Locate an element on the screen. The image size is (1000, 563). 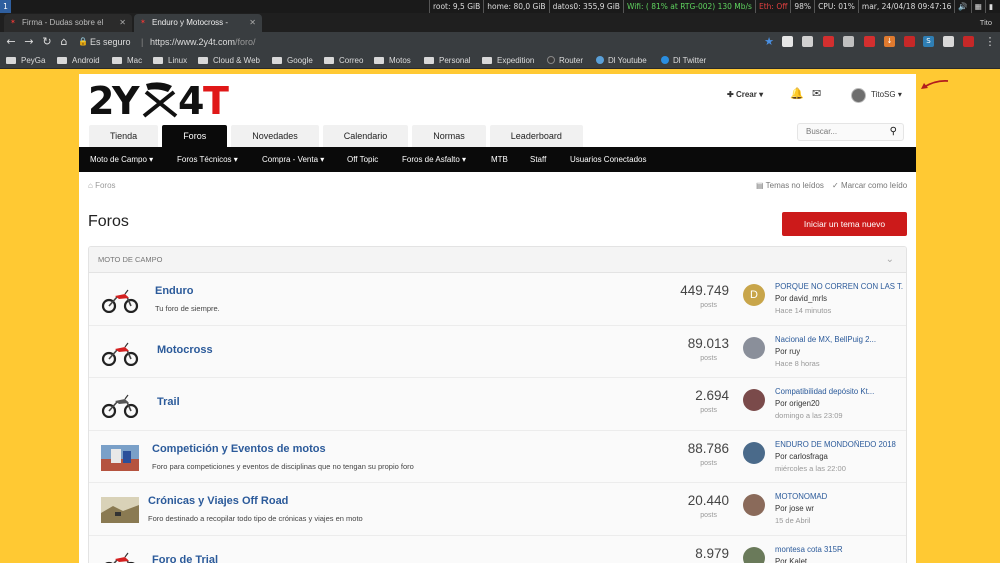
network-tray-icon: ▦ is located at coordinates (977, 6).